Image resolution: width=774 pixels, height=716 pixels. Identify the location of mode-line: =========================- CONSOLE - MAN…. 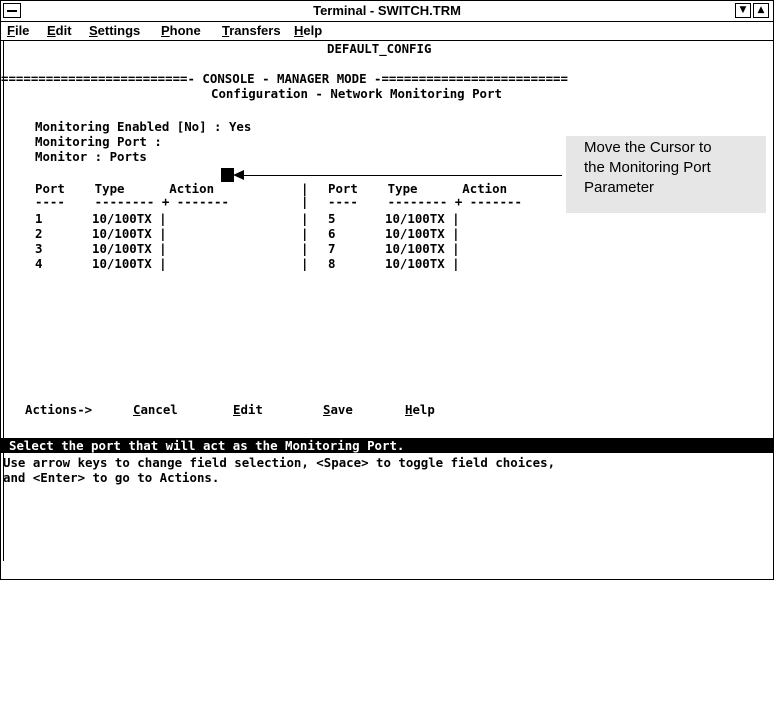
(284, 78).